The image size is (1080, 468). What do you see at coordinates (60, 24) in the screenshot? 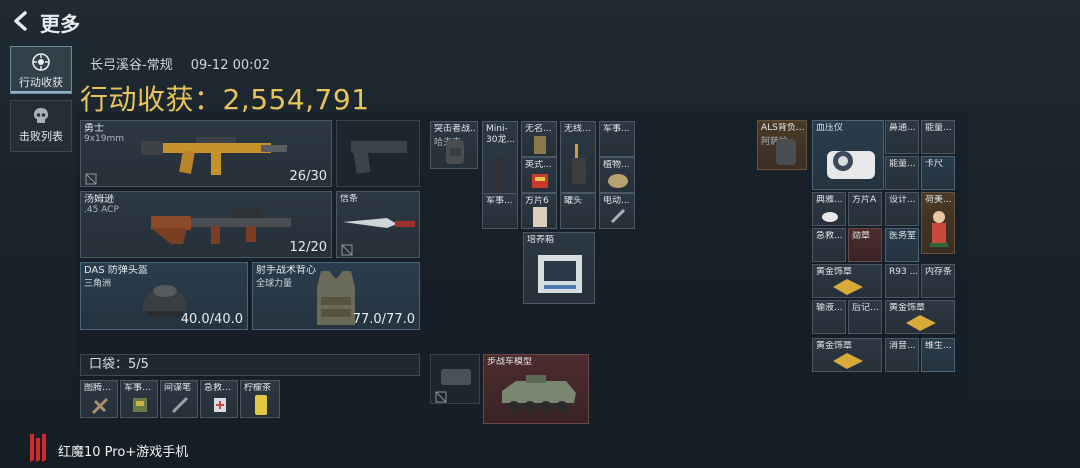
I see `page-title: 更多` at bounding box center [60, 24].